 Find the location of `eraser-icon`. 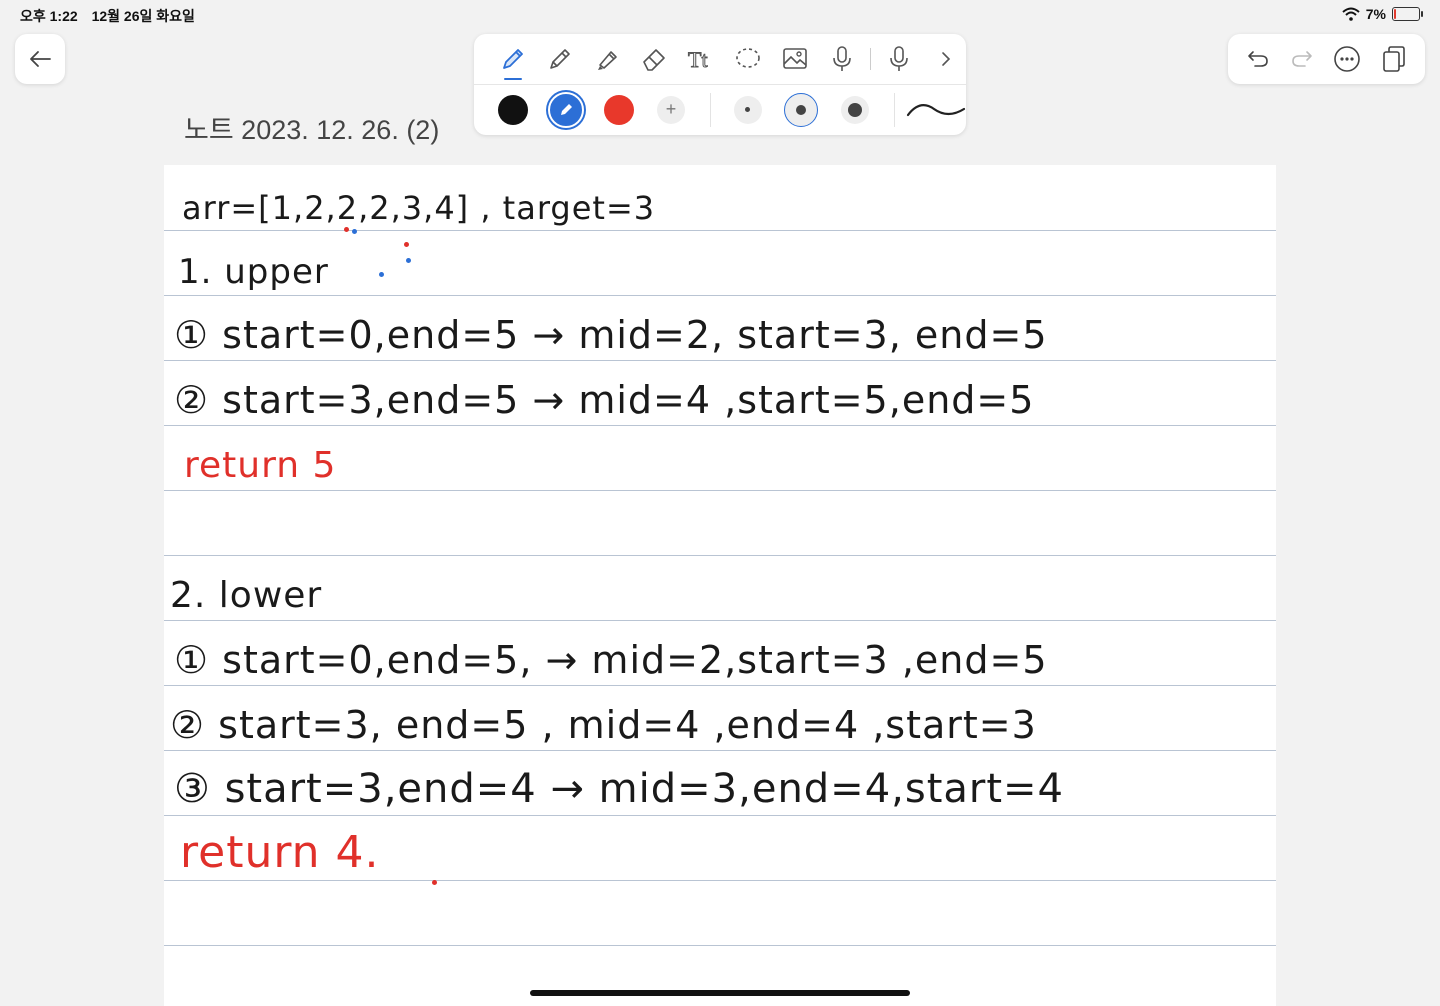

eraser-icon is located at coordinates (654, 60).